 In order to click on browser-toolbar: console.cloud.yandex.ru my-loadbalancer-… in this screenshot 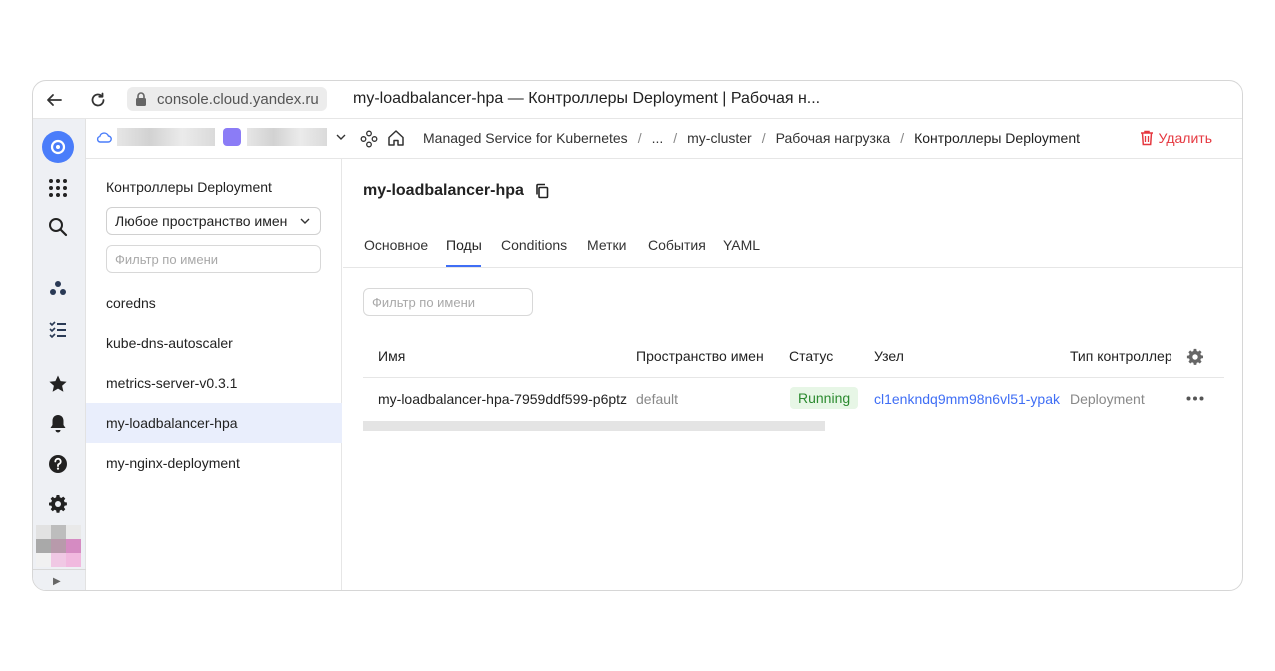, I will do `click(637, 100)`.